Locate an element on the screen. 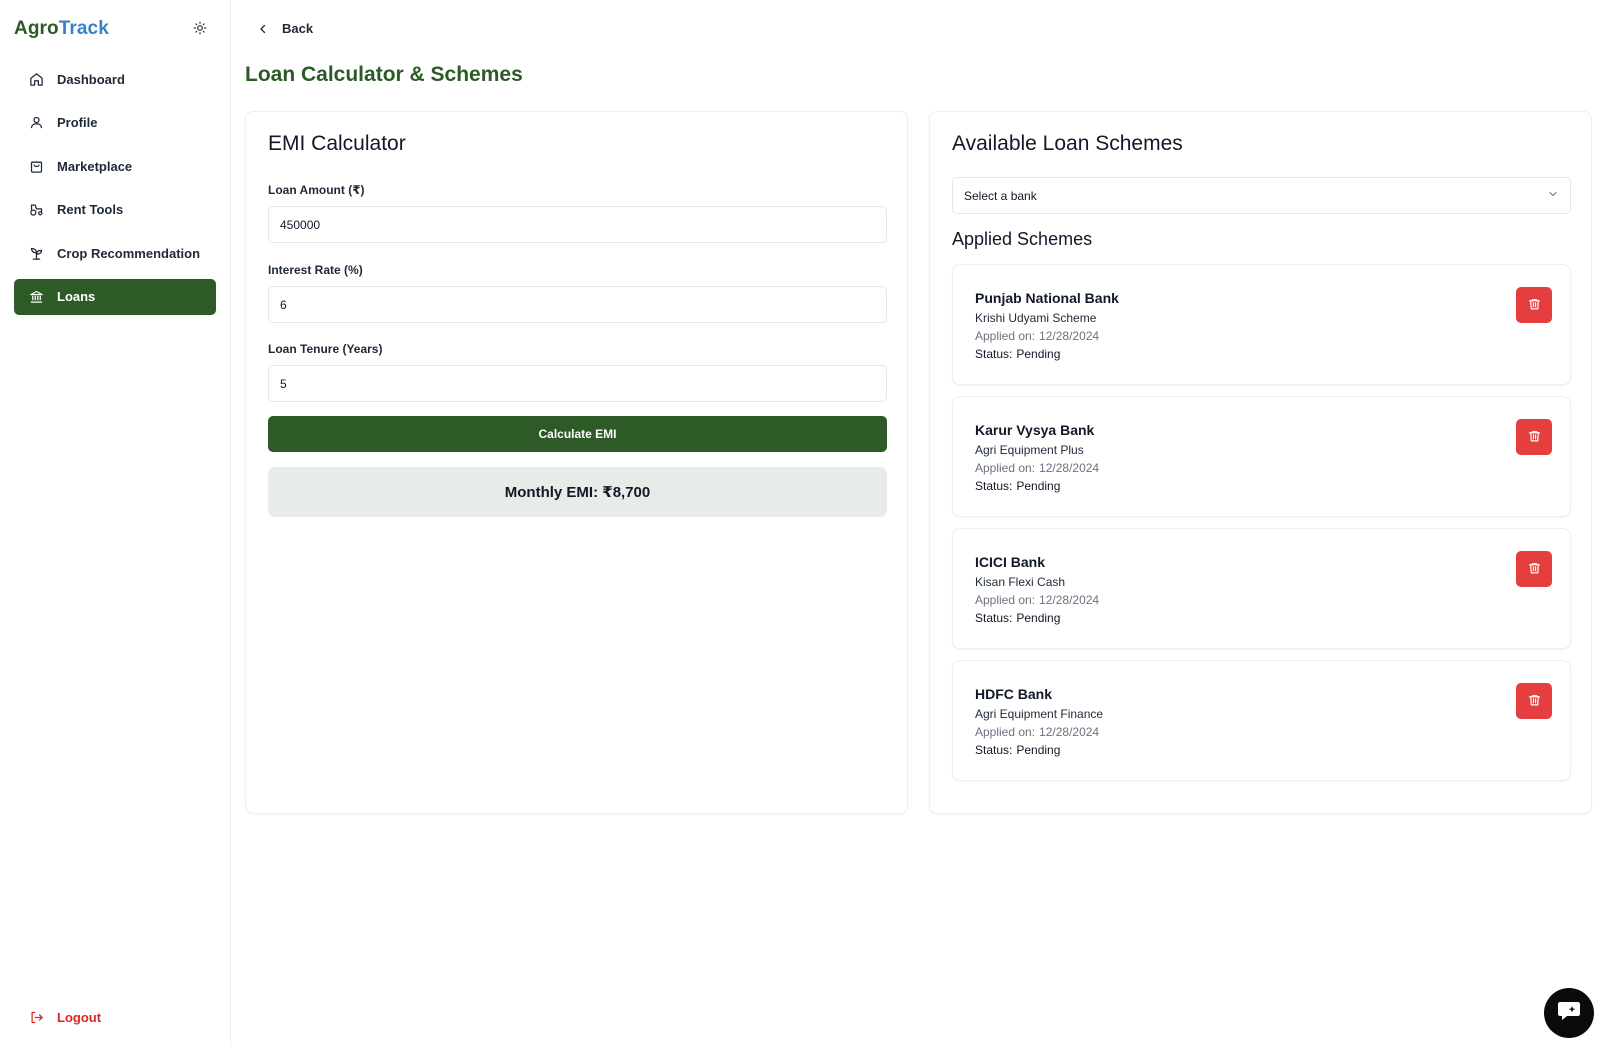 Image resolution: width=1600 pixels, height=1046 pixels. sidebar-item-label: Dashboard is located at coordinates (91, 79).